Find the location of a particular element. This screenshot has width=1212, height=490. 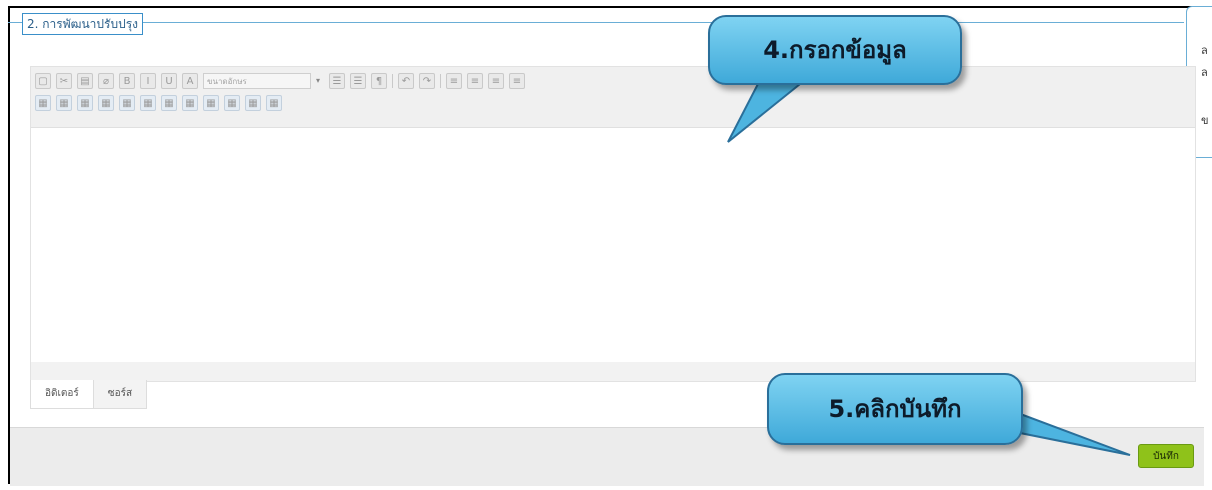

font-color-icon: A is located at coordinates (190, 81).